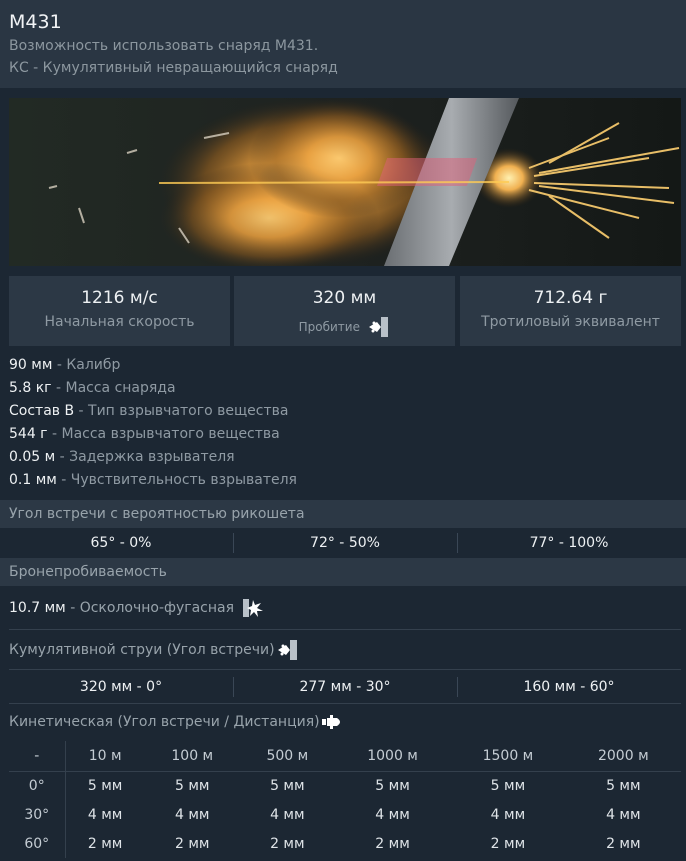 The width and height of the screenshot is (686, 861). What do you see at coordinates (344, 298) in the screenshot?
I see `penetration-value: 320 мм` at bounding box center [344, 298].